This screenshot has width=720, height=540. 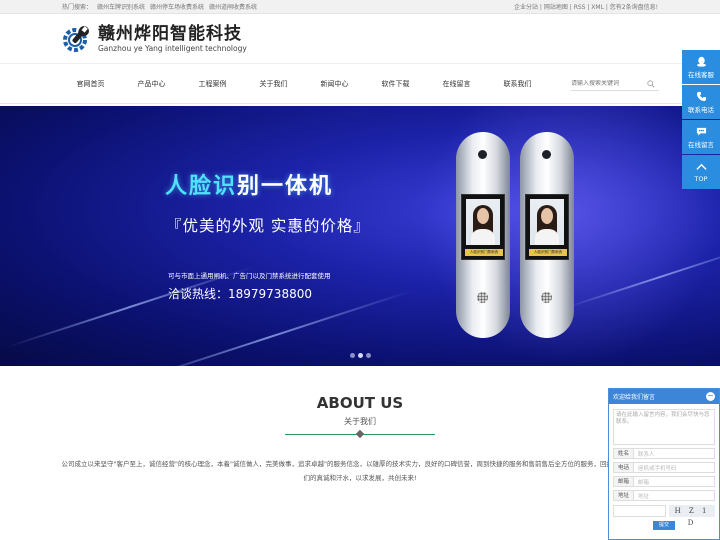 I want to click on chat-icon, so click(x=701, y=131).